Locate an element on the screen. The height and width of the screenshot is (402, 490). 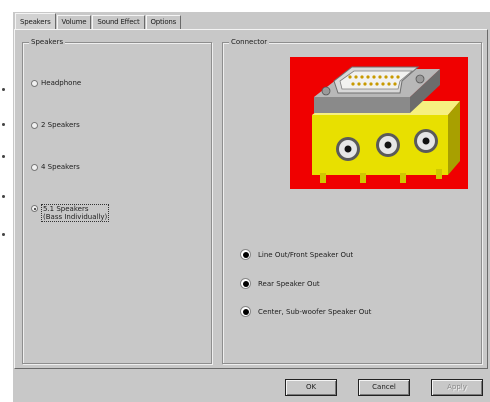
tab-strip: Speakers Volume Sound Effect Options is located at coordinates (98, 21).